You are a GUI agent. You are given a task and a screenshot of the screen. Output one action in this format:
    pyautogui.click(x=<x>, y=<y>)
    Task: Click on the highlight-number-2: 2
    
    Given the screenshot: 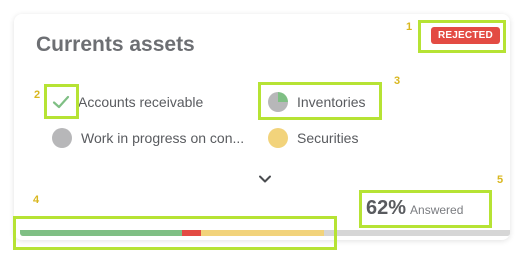 What is the action you would take?
    pyautogui.click(x=37, y=95)
    